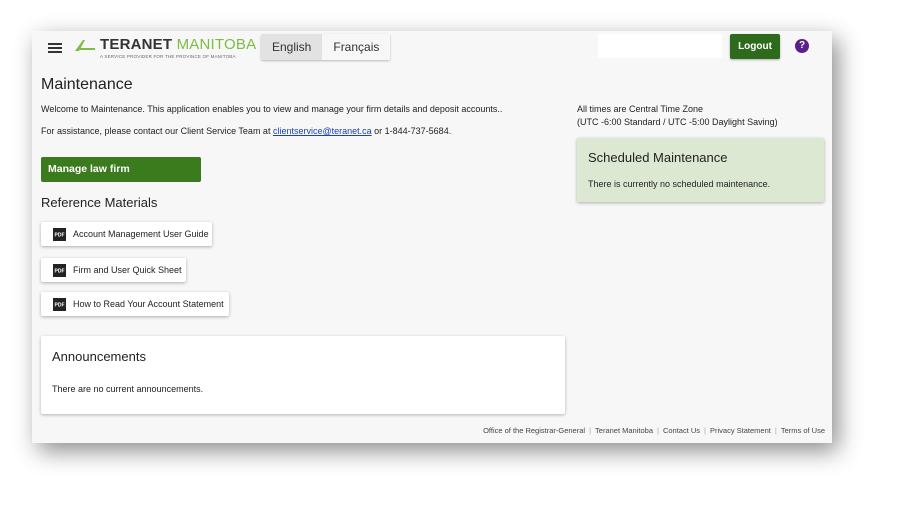 This screenshot has width=897, height=508. What do you see at coordinates (658, 157) in the screenshot?
I see `scheduled-maintenance-heading: Scheduled Maintenance` at bounding box center [658, 157].